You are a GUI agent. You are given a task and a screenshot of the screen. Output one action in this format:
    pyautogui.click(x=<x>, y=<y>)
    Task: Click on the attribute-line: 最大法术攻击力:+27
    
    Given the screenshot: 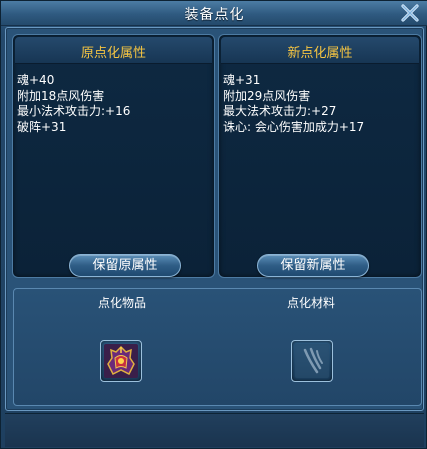 What is the action you would take?
    pyautogui.click(x=280, y=111)
    